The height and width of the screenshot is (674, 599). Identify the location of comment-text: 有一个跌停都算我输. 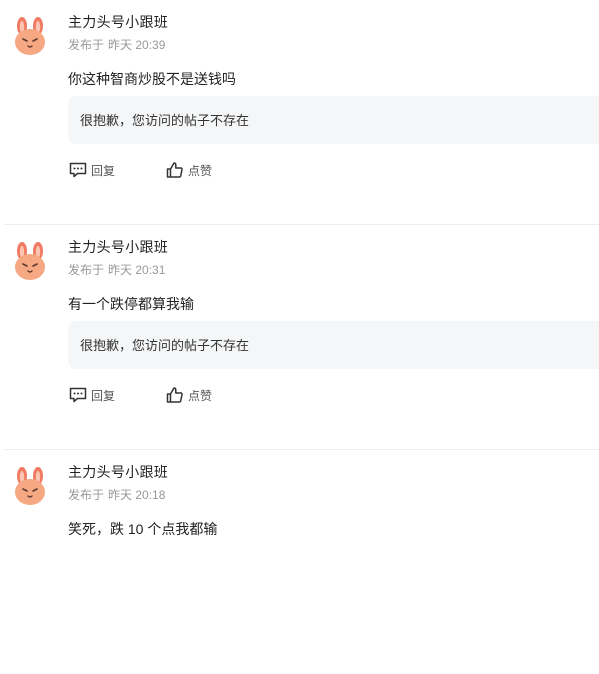
(131, 304).